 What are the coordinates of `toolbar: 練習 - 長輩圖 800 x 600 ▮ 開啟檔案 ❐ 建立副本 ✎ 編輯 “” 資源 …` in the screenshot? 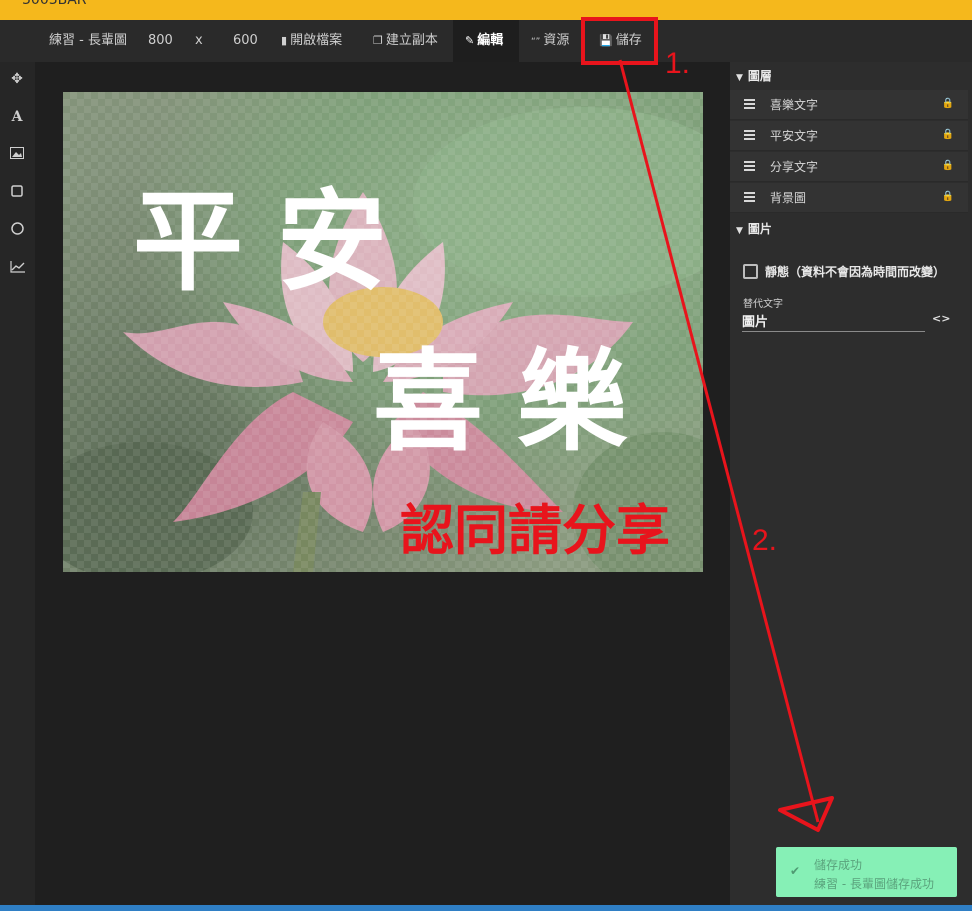 It's located at (486, 41).